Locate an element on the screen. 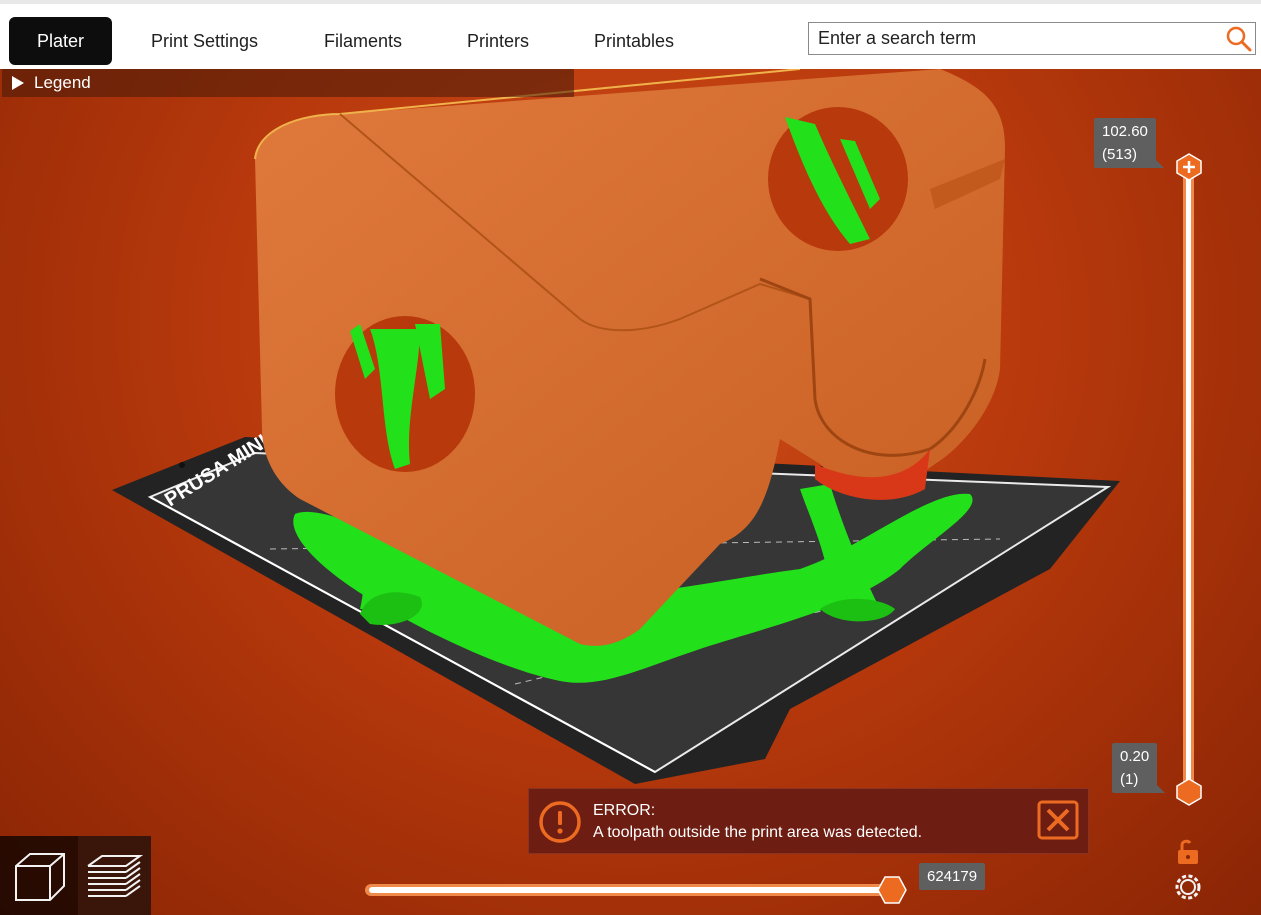  layer-slider-range is located at coordinates (1188, 480).